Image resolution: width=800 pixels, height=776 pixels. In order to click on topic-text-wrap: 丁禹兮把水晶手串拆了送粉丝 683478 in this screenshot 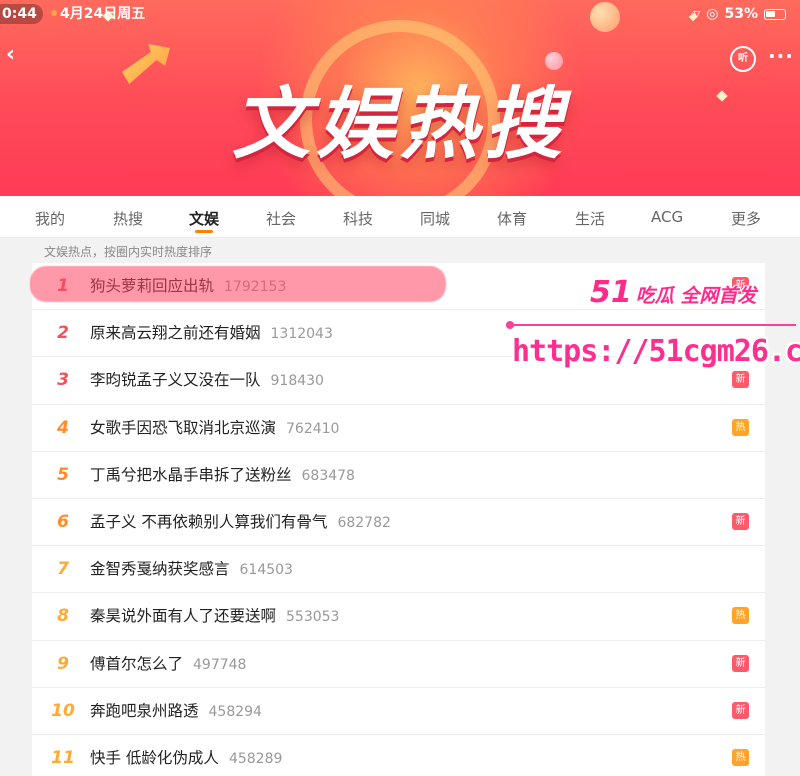, I will do `click(222, 476)`.